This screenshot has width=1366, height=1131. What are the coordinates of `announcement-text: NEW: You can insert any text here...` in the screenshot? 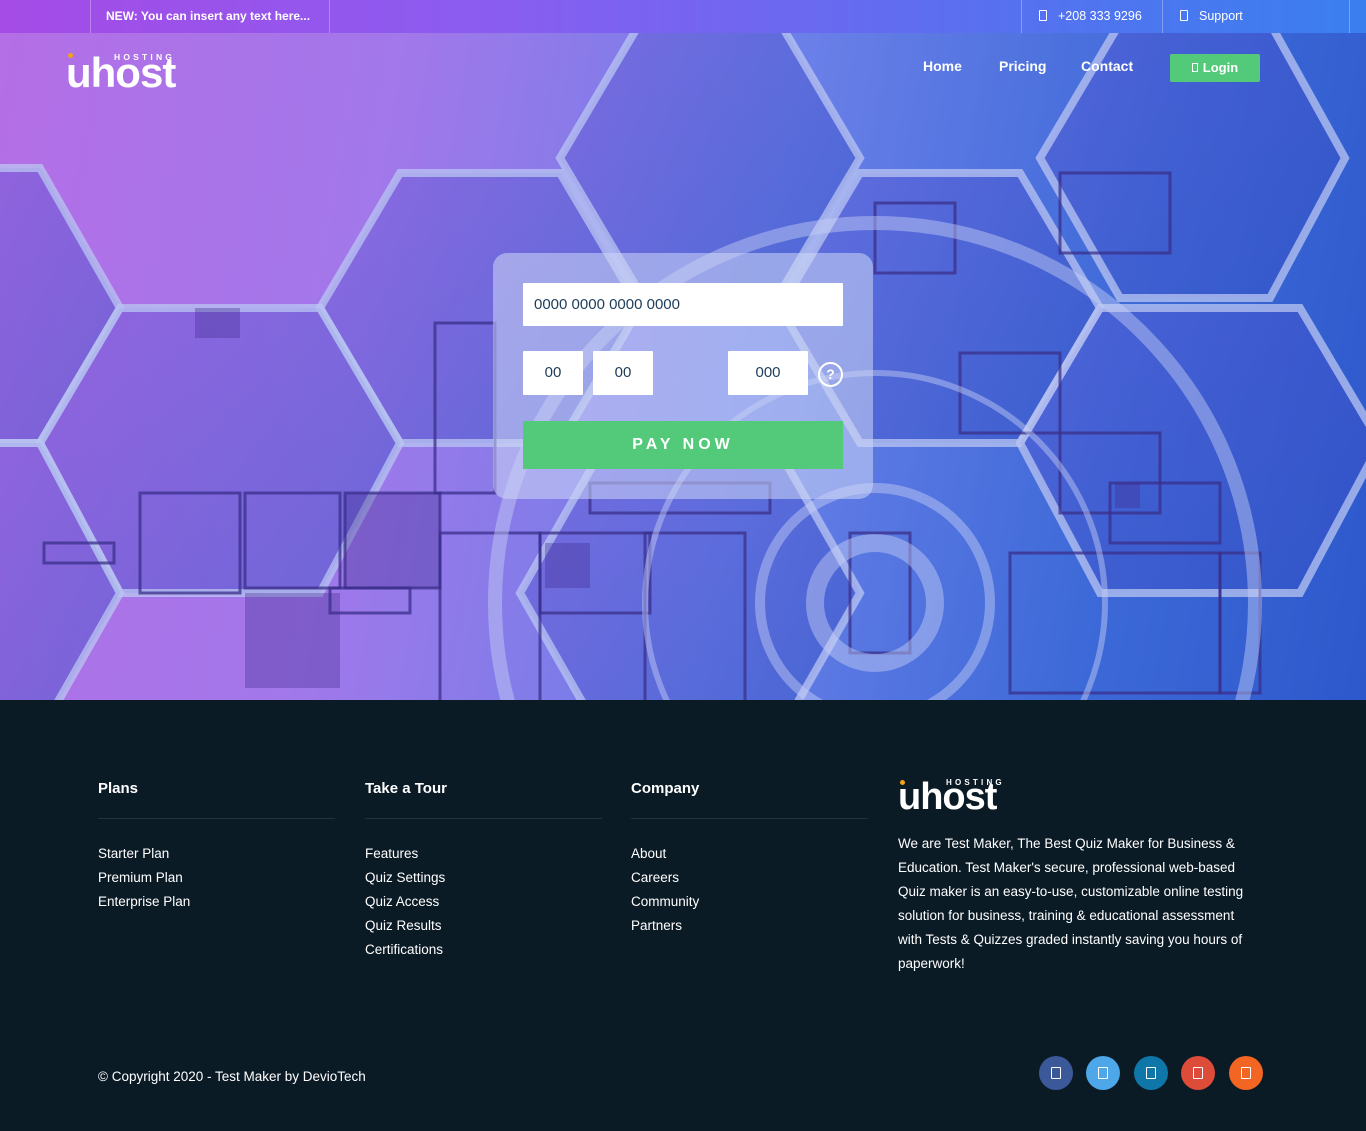 It's located at (210, 16).